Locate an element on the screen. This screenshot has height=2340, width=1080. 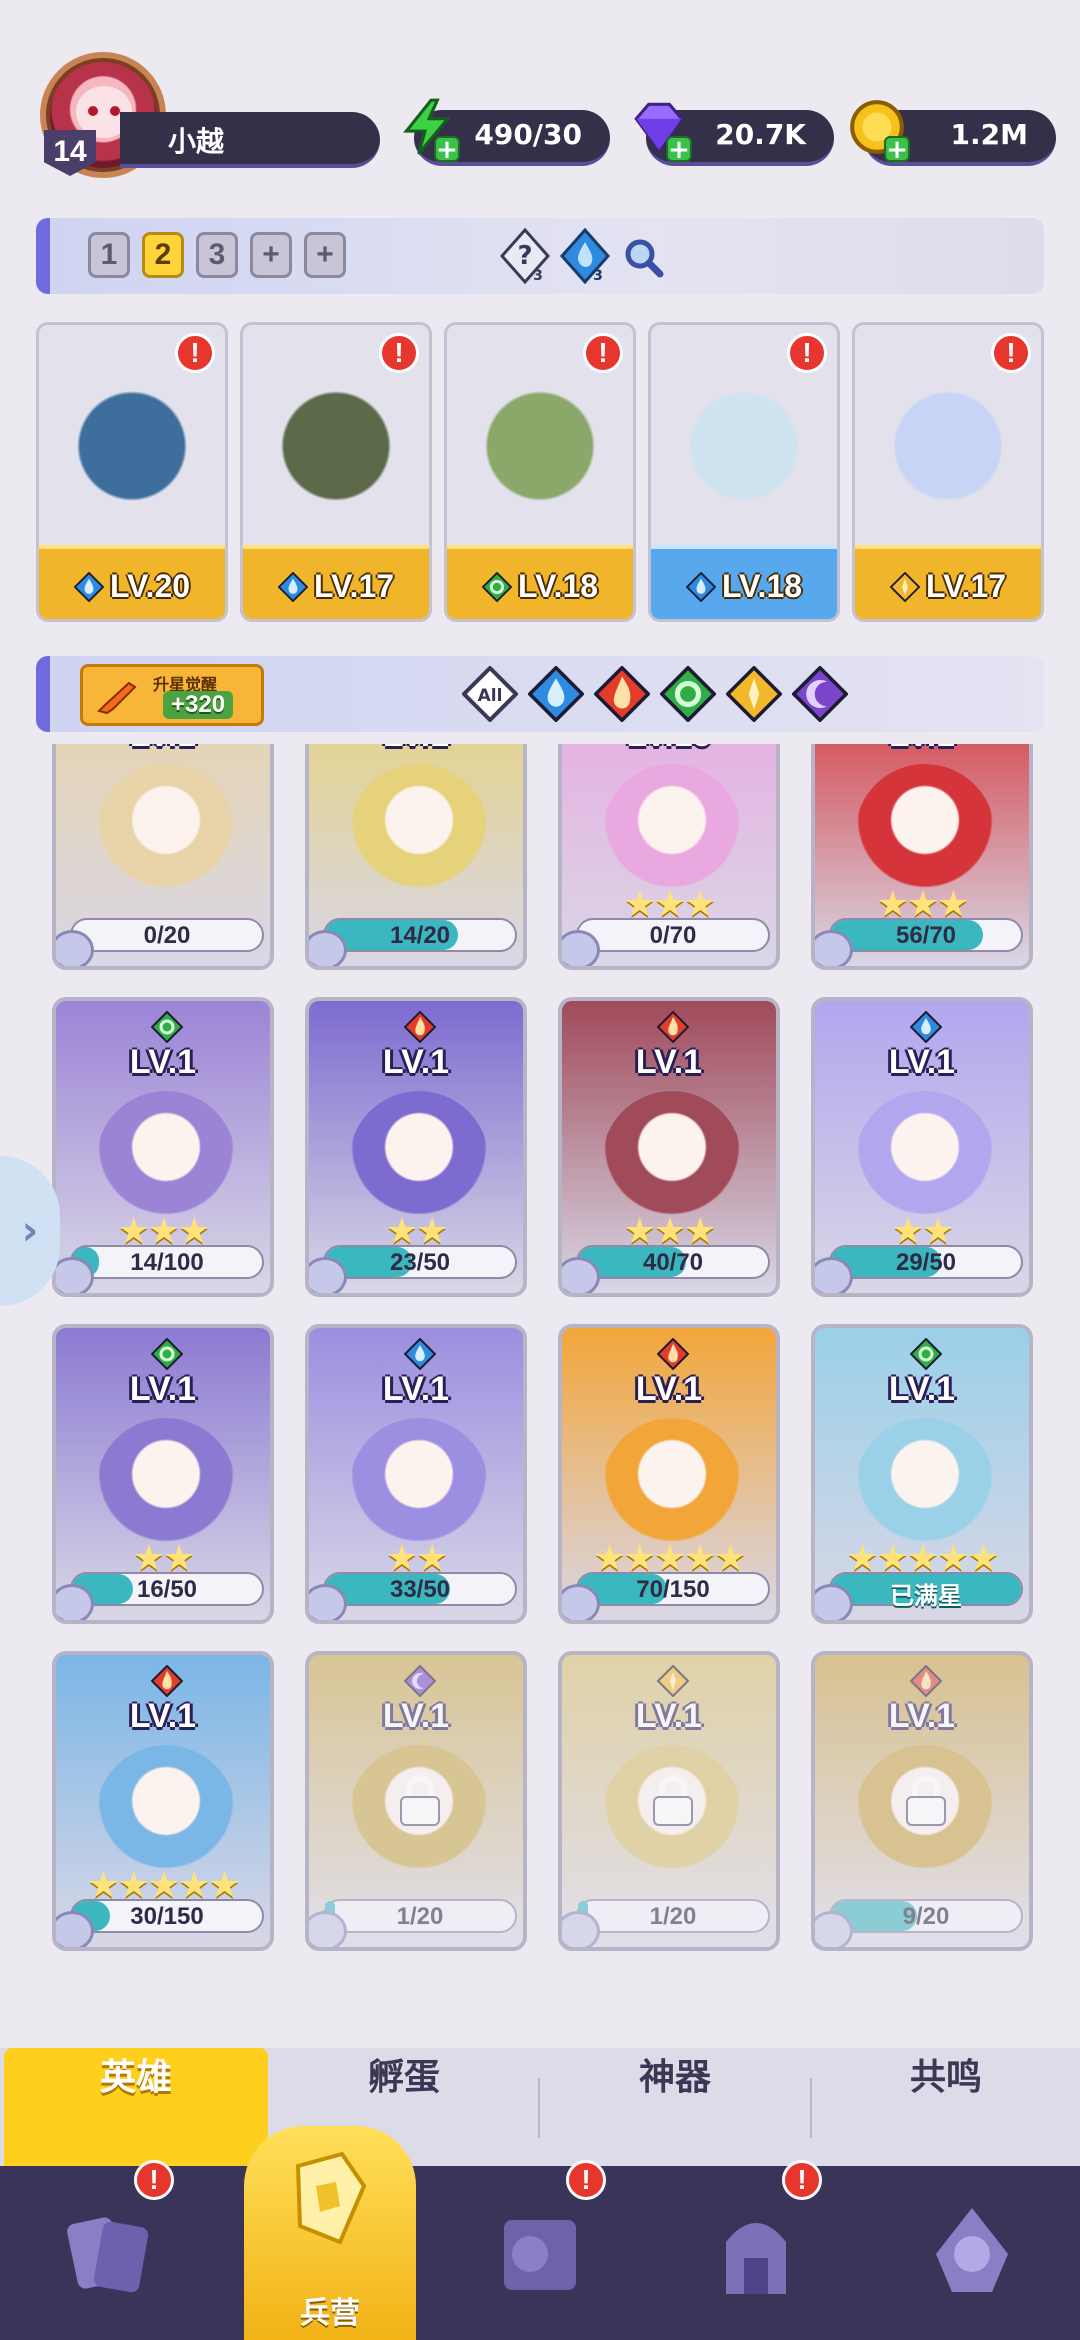
filter-nature-button is located at coordinates (688, 694).